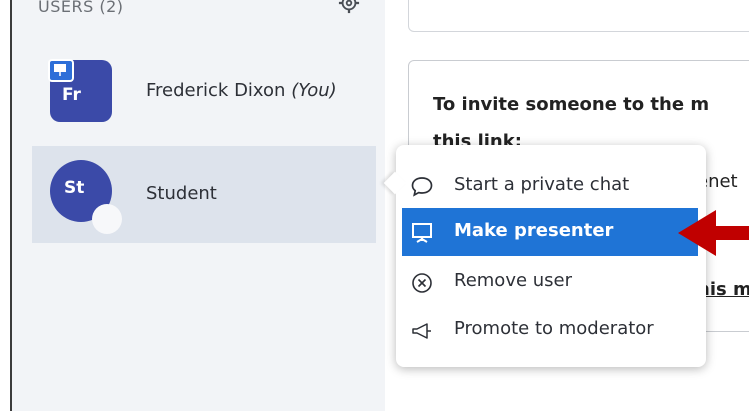 The height and width of the screenshot is (411, 749). I want to click on red-arrow-icon, so click(713, 233).